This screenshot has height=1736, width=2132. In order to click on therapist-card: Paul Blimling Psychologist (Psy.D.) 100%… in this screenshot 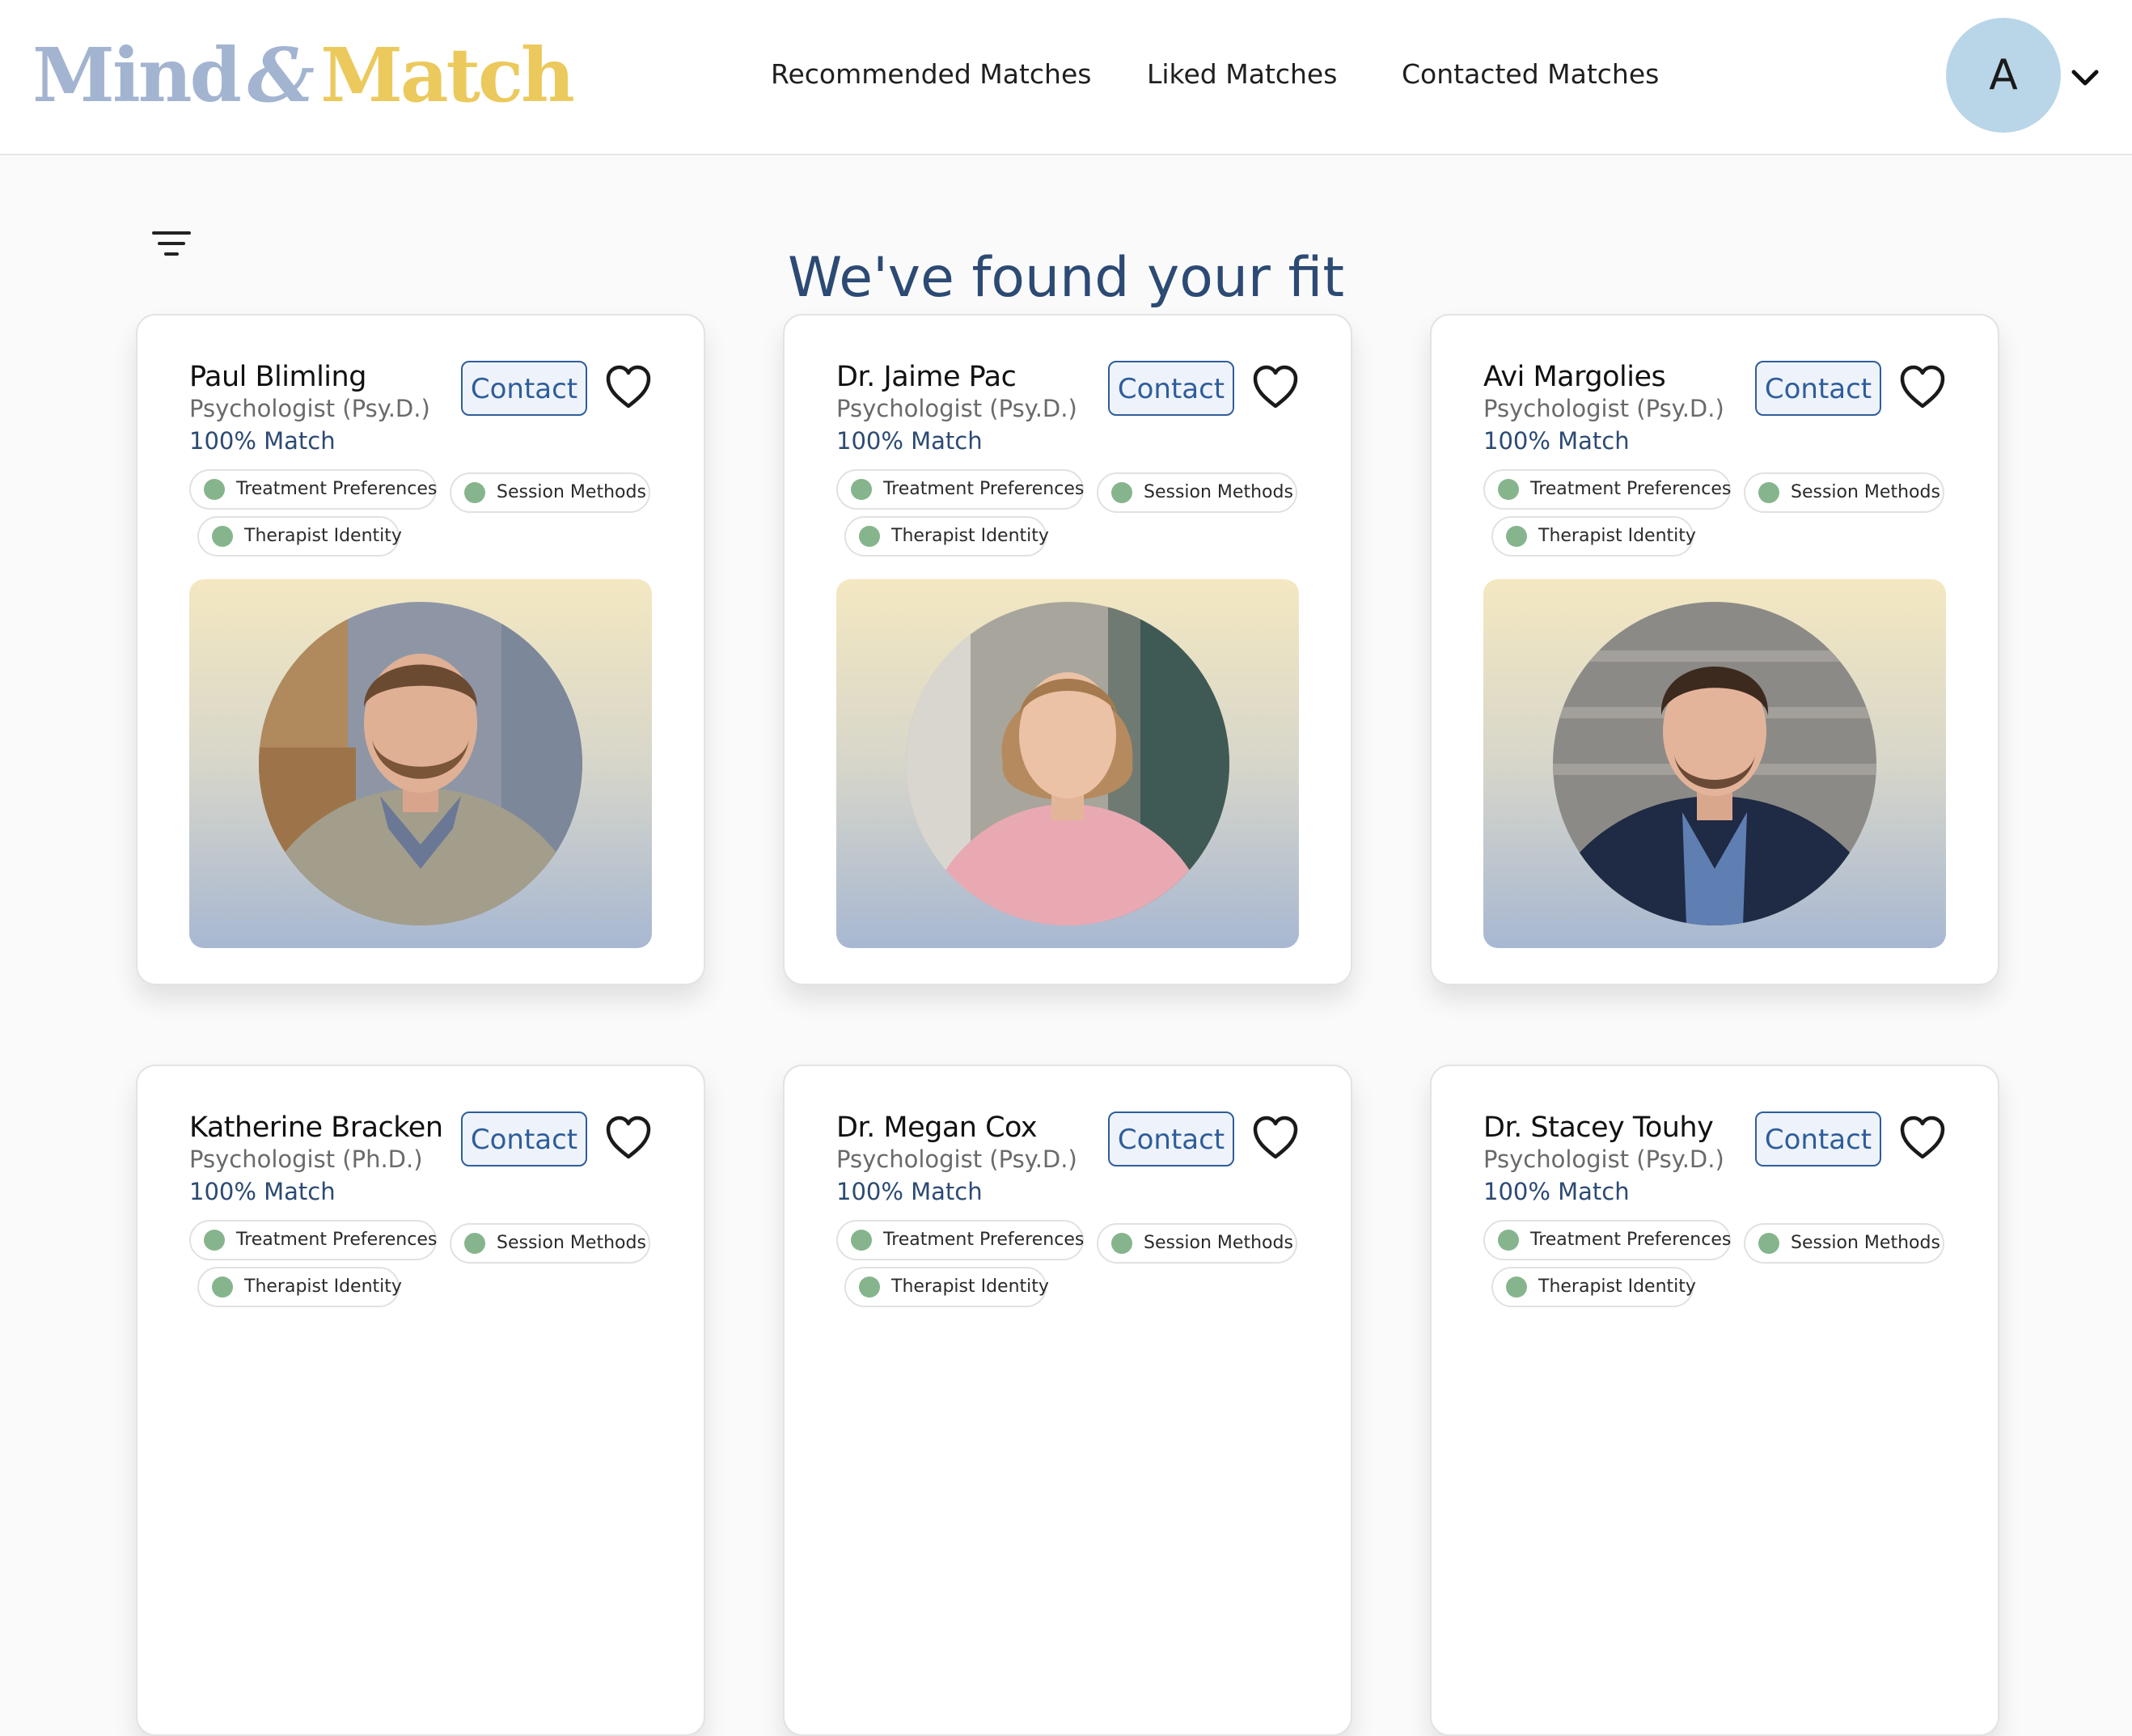, I will do `click(420, 649)`.